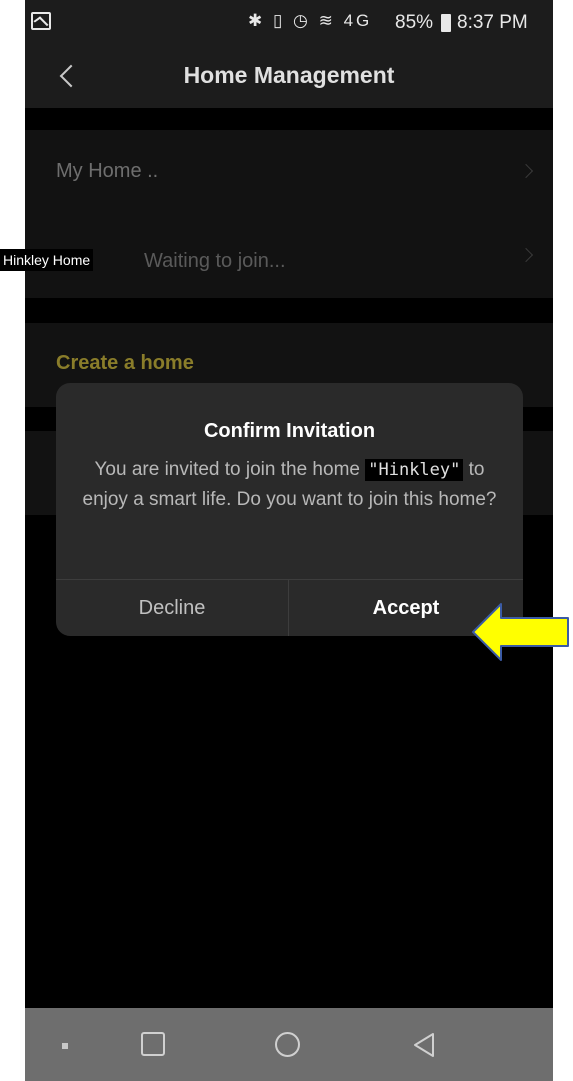 This screenshot has width=573, height=1081. What do you see at coordinates (230, 469) in the screenshot?
I see `dialog-message-before: You are invited to join the home` at bounding box center [230, 469].